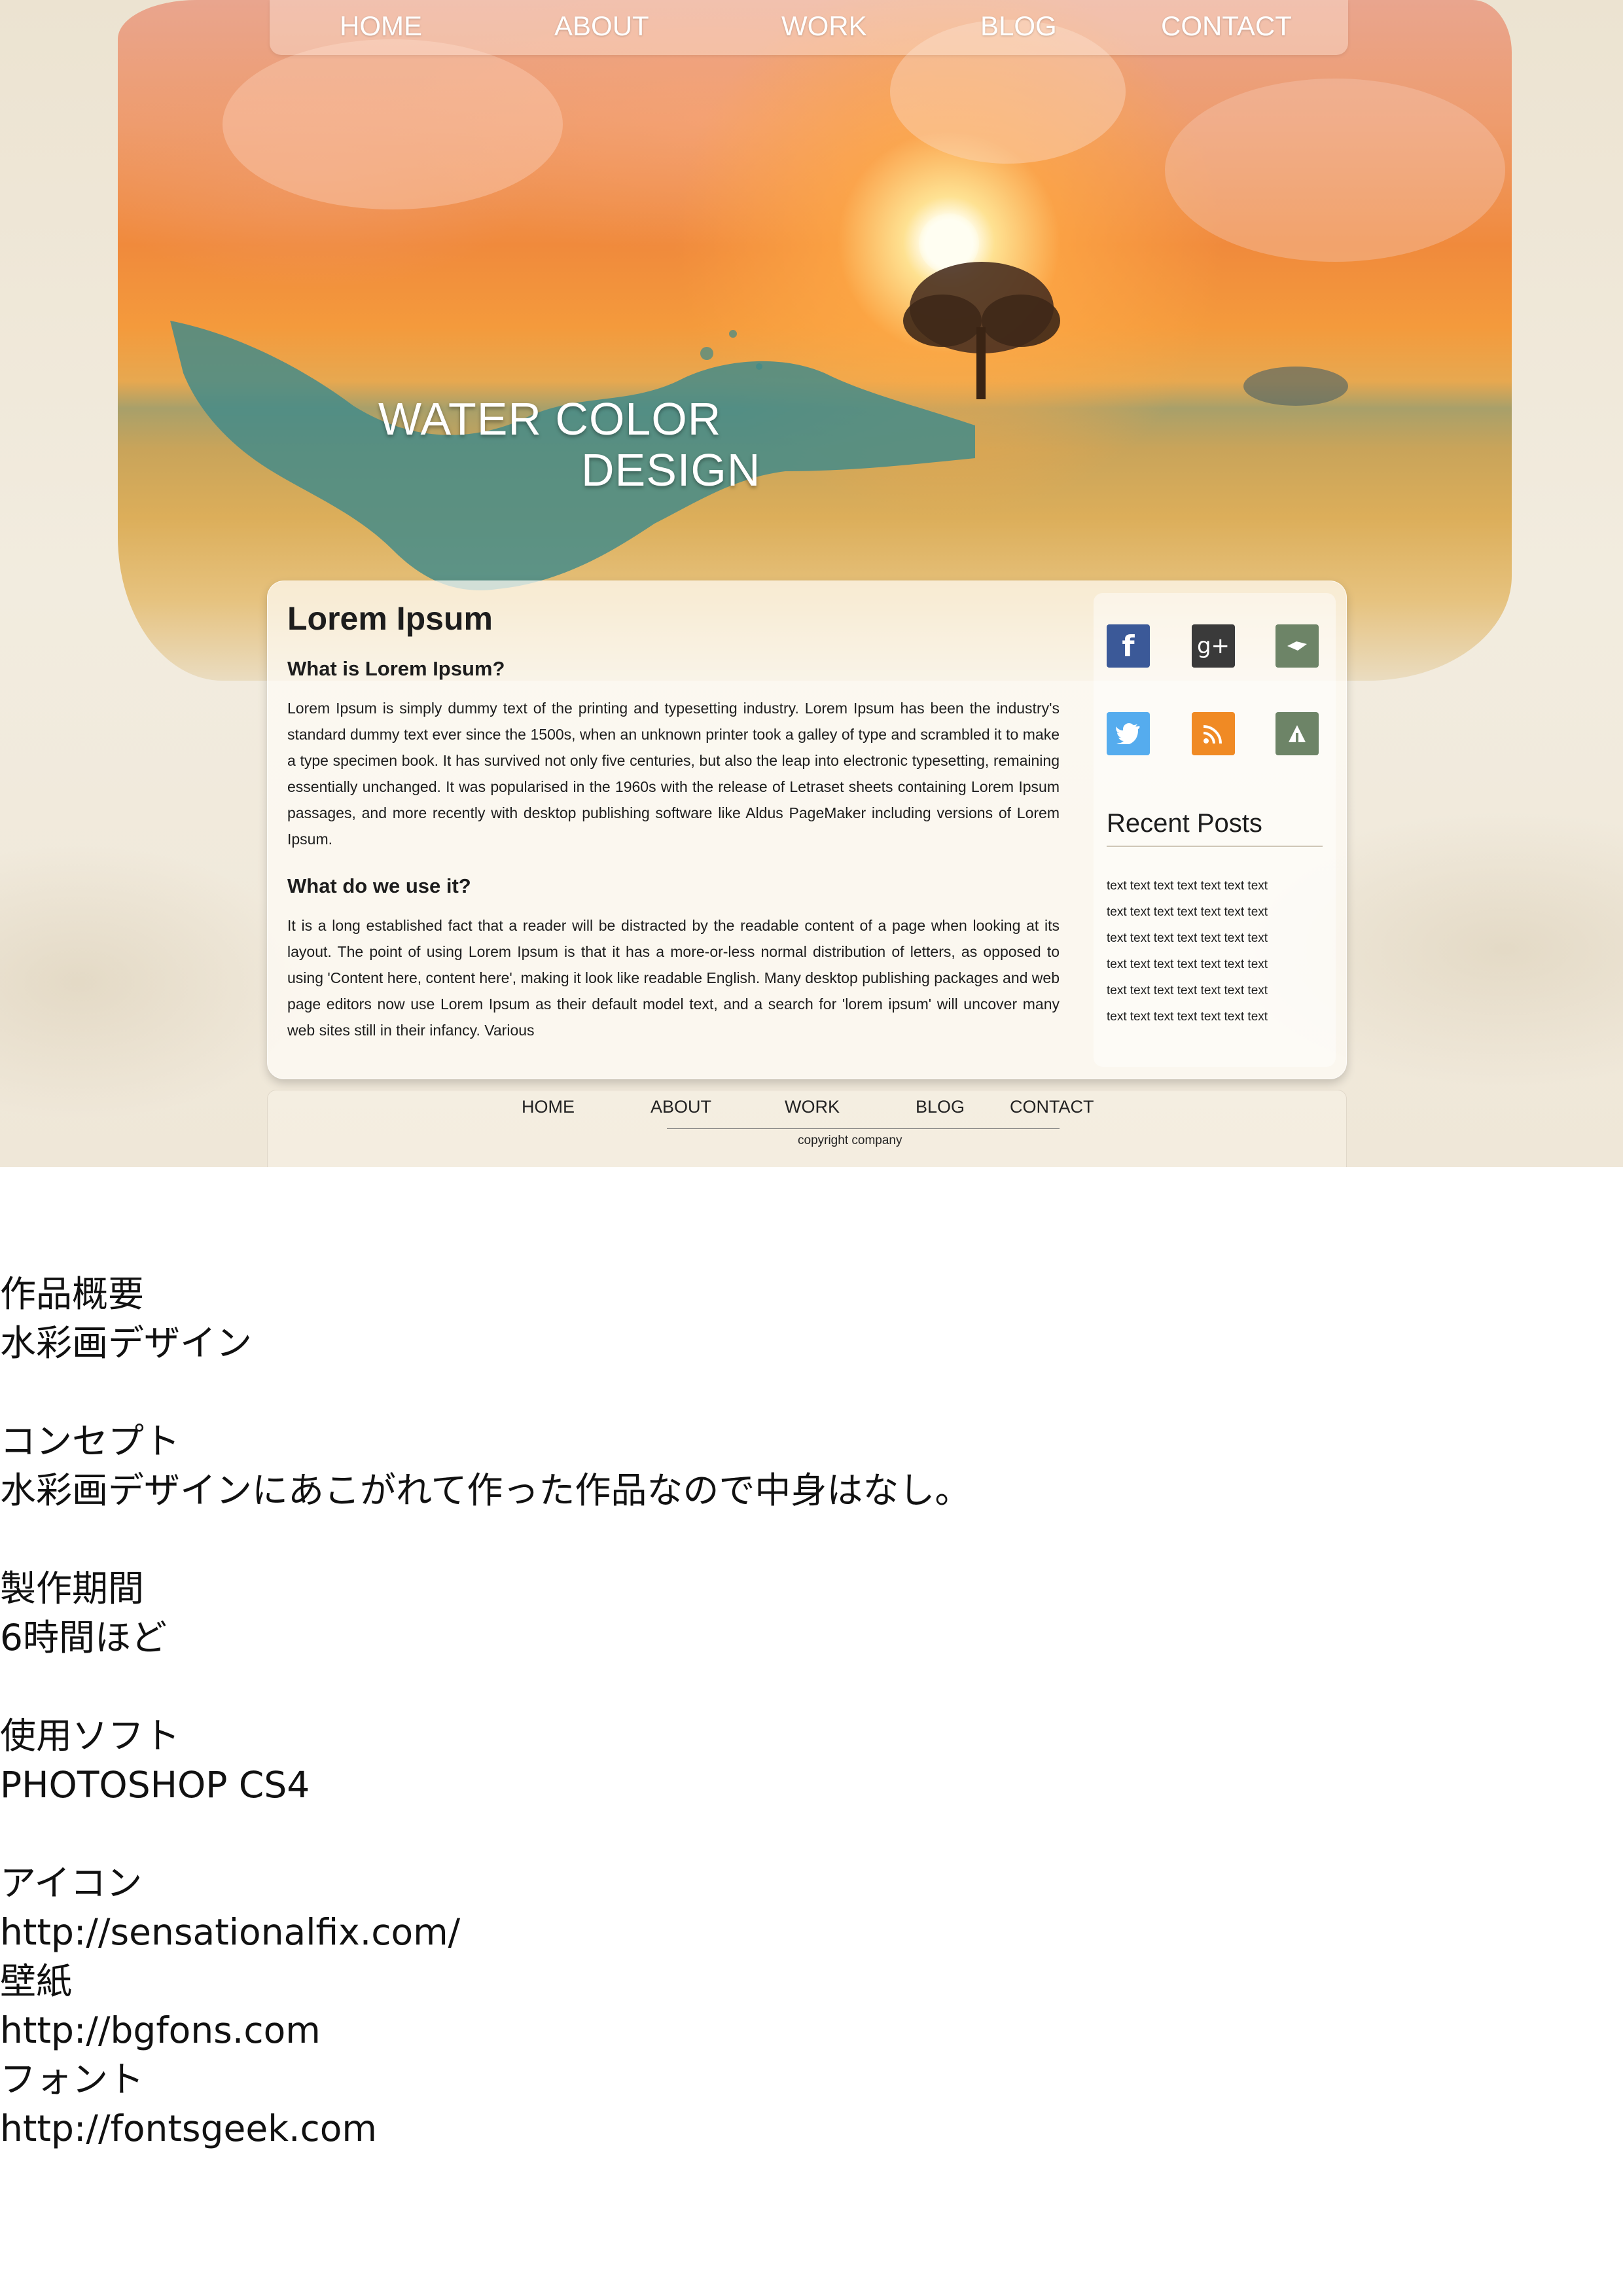  What do you see at coordinates (1052, 1107) in the screenshot?
I see `footer-nav-contact: CONTACT` at bounding box center [1052, 1107].